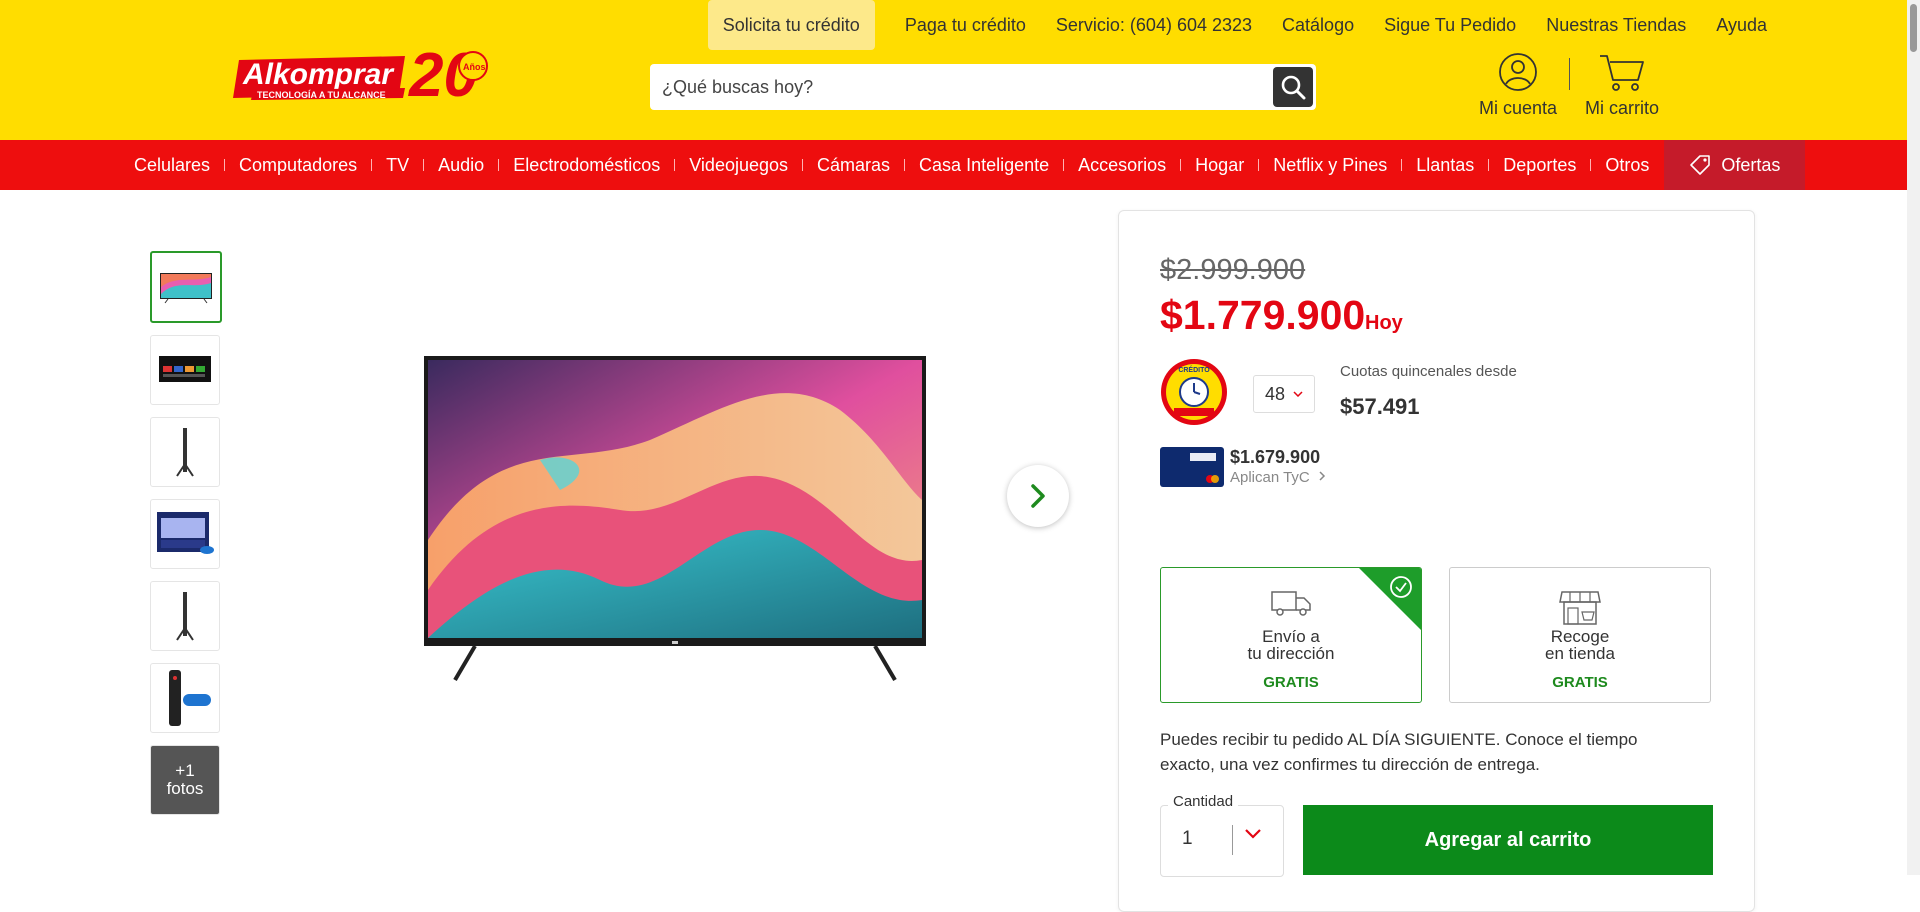 The image size is (1920, 912). I want to click on more-photos-count: +1, so click(185, 770).